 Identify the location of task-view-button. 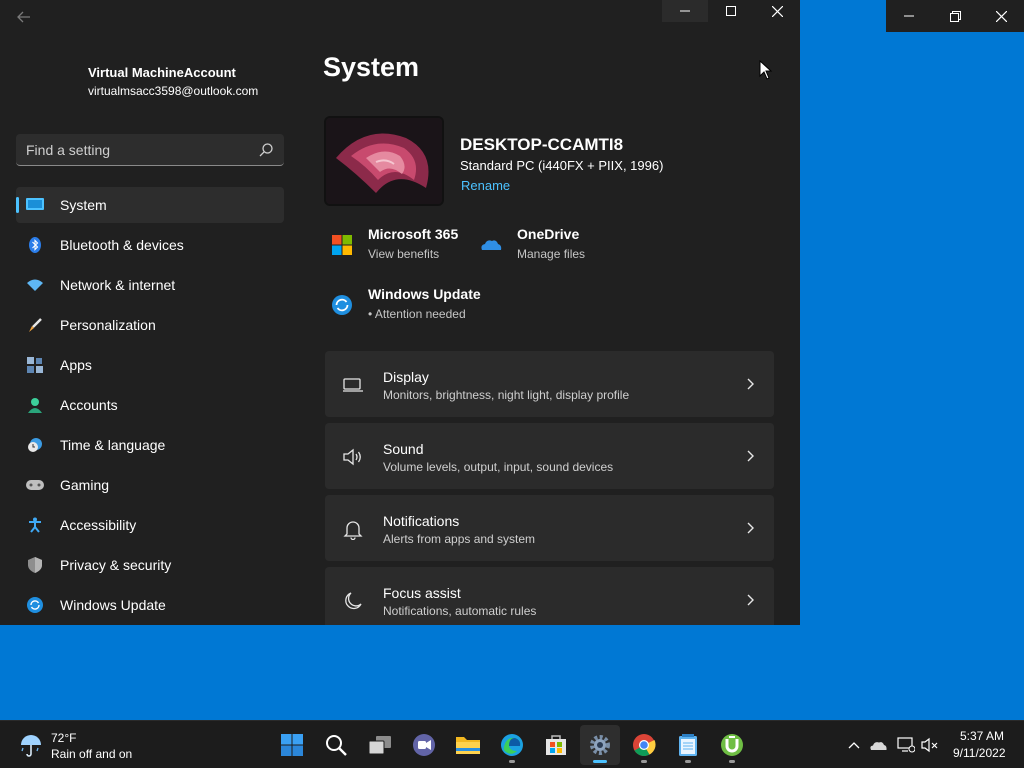
(380, 745).